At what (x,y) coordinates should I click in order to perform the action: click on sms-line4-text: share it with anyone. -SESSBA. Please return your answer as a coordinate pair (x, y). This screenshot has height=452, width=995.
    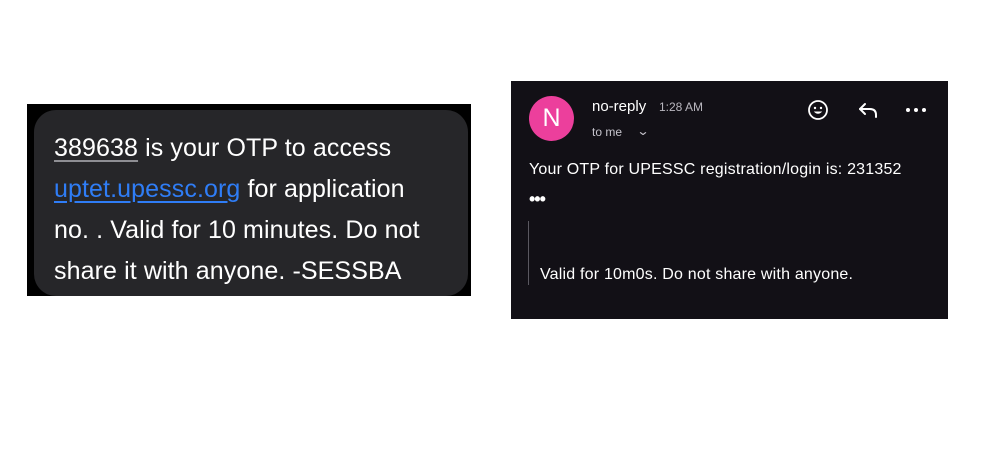
    Looking at the image, I should click on (228, 271).